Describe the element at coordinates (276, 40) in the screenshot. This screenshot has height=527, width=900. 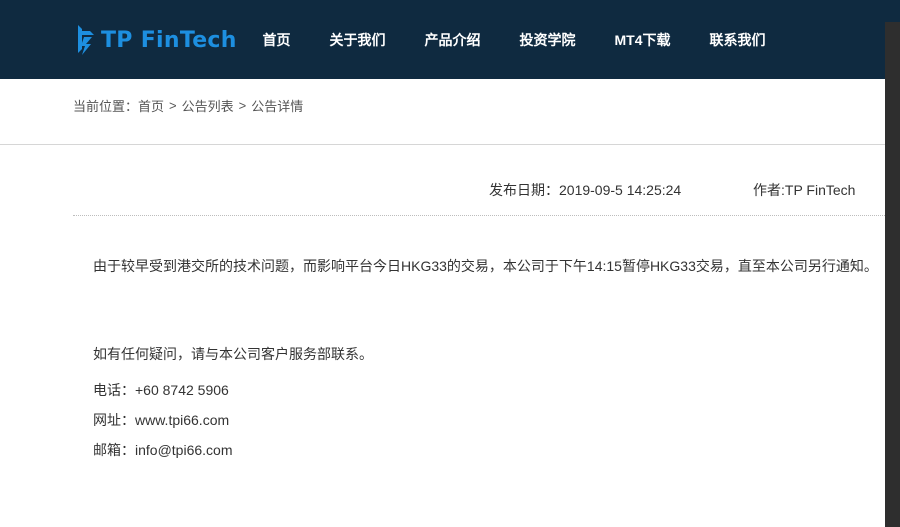
I see `nav-item-home: 首页` at that location.